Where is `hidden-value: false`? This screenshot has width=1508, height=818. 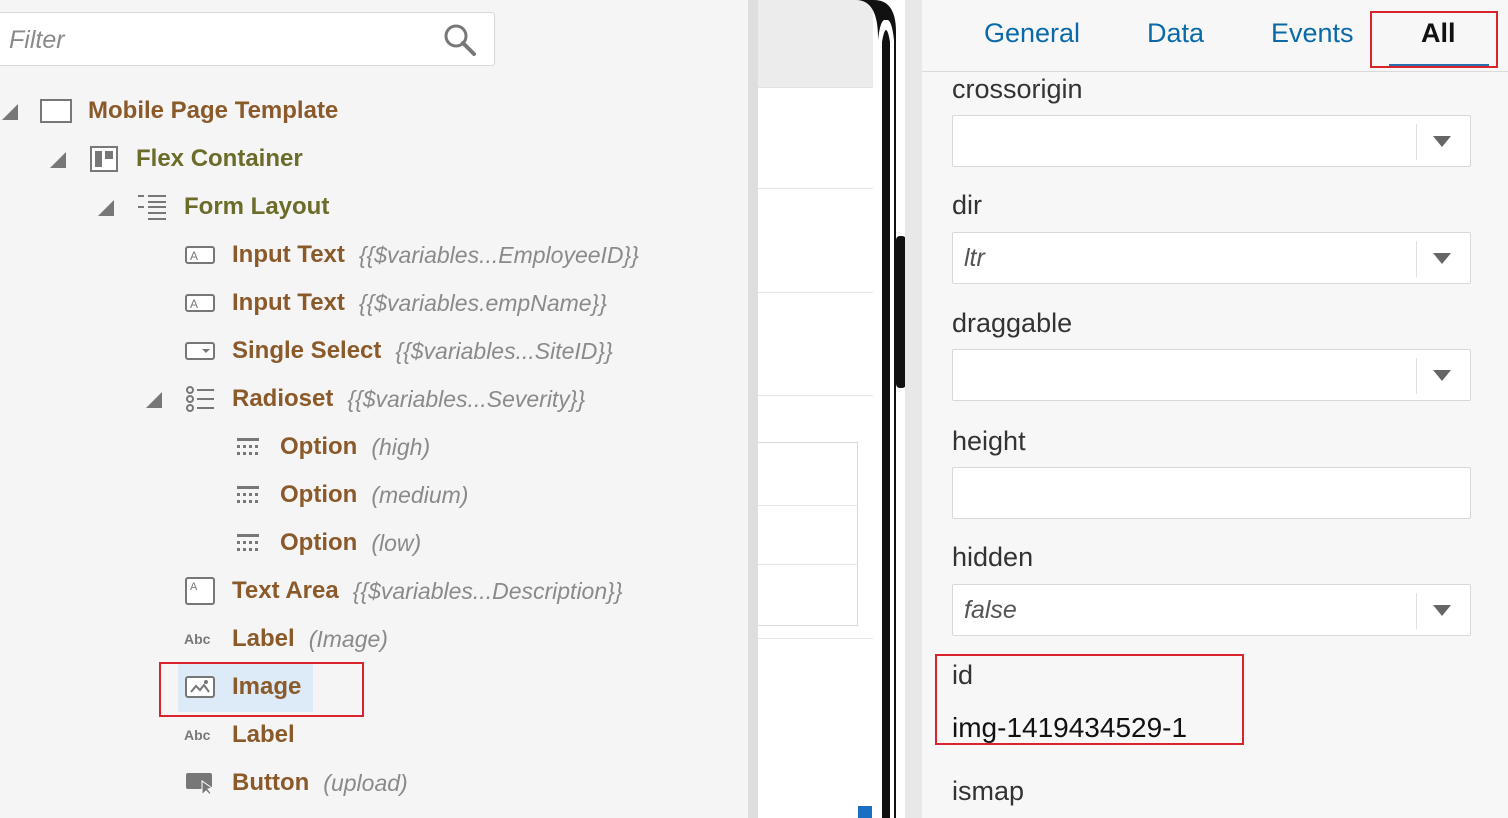 hidden-value: false is located at coordinates (990, 610).